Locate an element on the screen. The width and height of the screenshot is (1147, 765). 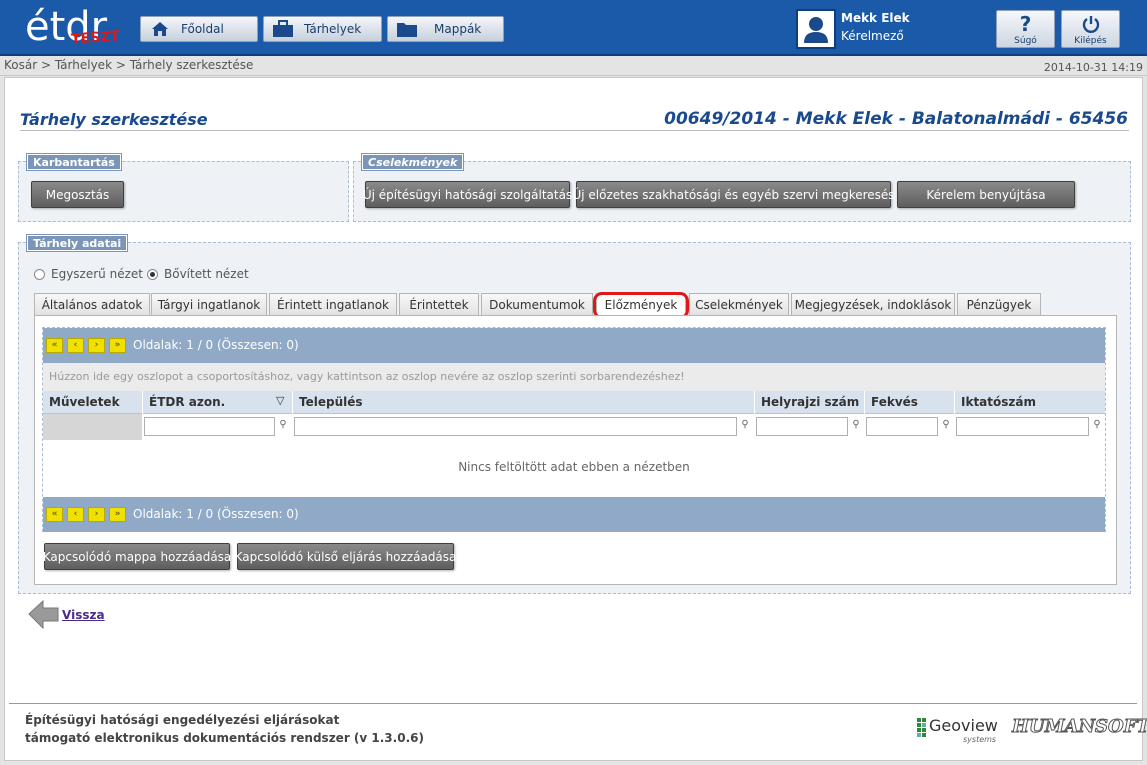
user-box: Mekk Elek Kérelmező is located at coordinates (860, 29).